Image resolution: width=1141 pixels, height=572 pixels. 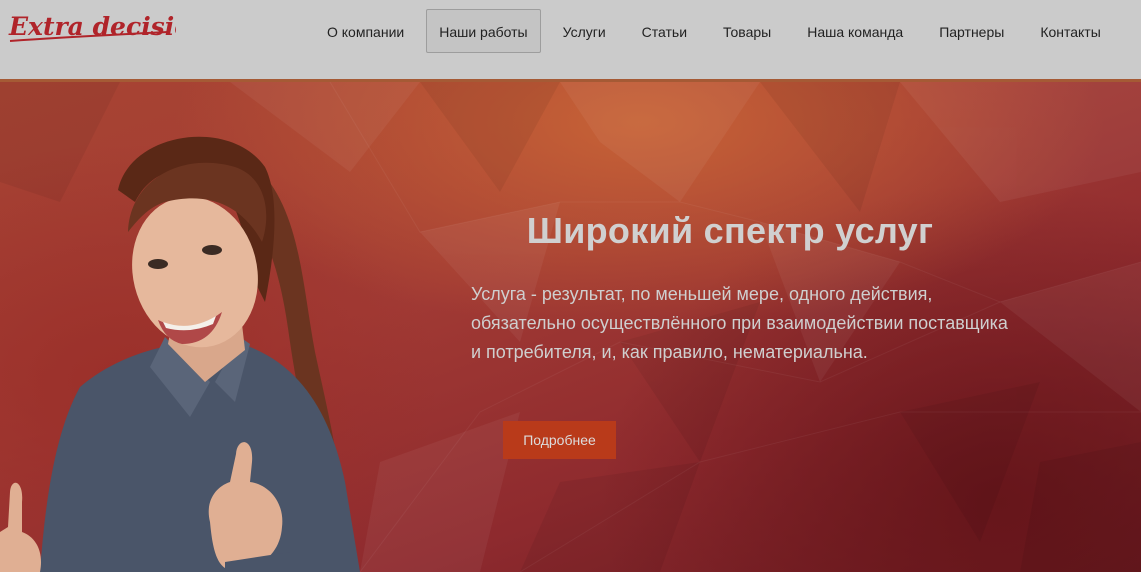 I want to click on nav-item-works: Наши работы, so click(x=483, y=31).